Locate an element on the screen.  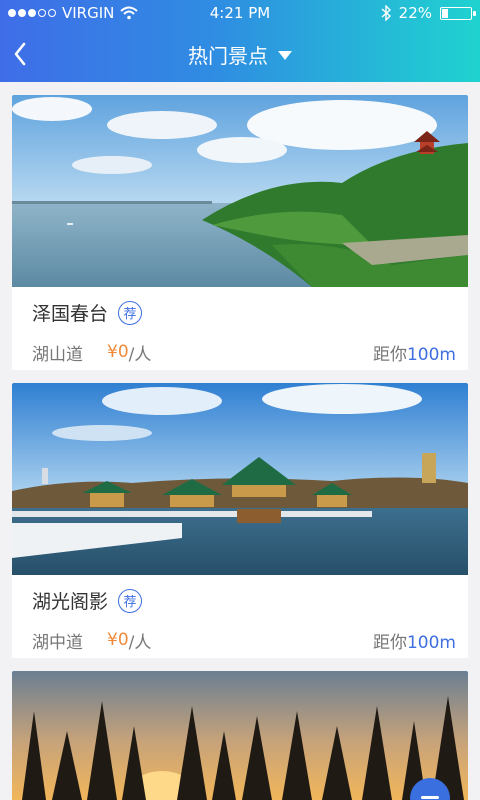
bluetooth-icon is located at coordinates (386, 13).